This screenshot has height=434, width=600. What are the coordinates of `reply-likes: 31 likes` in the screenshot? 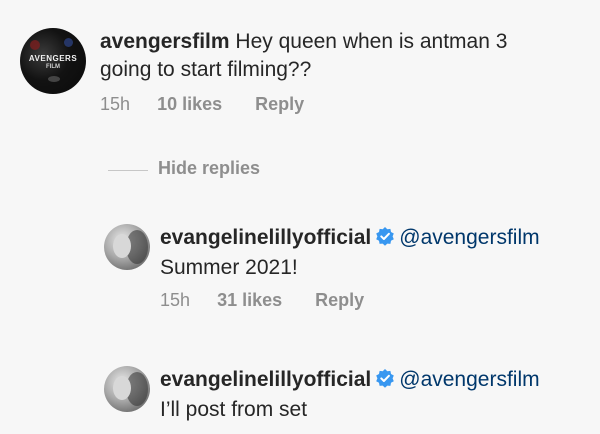 It's located at (249, 300).